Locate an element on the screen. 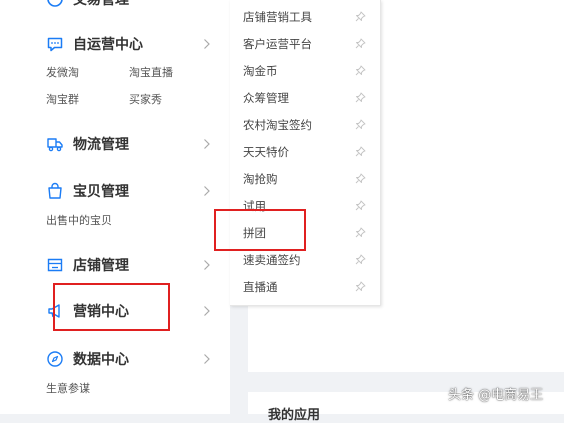 The width and height of the screenshot is (564, 423). truck-icon is located at coordinates (55, 144).